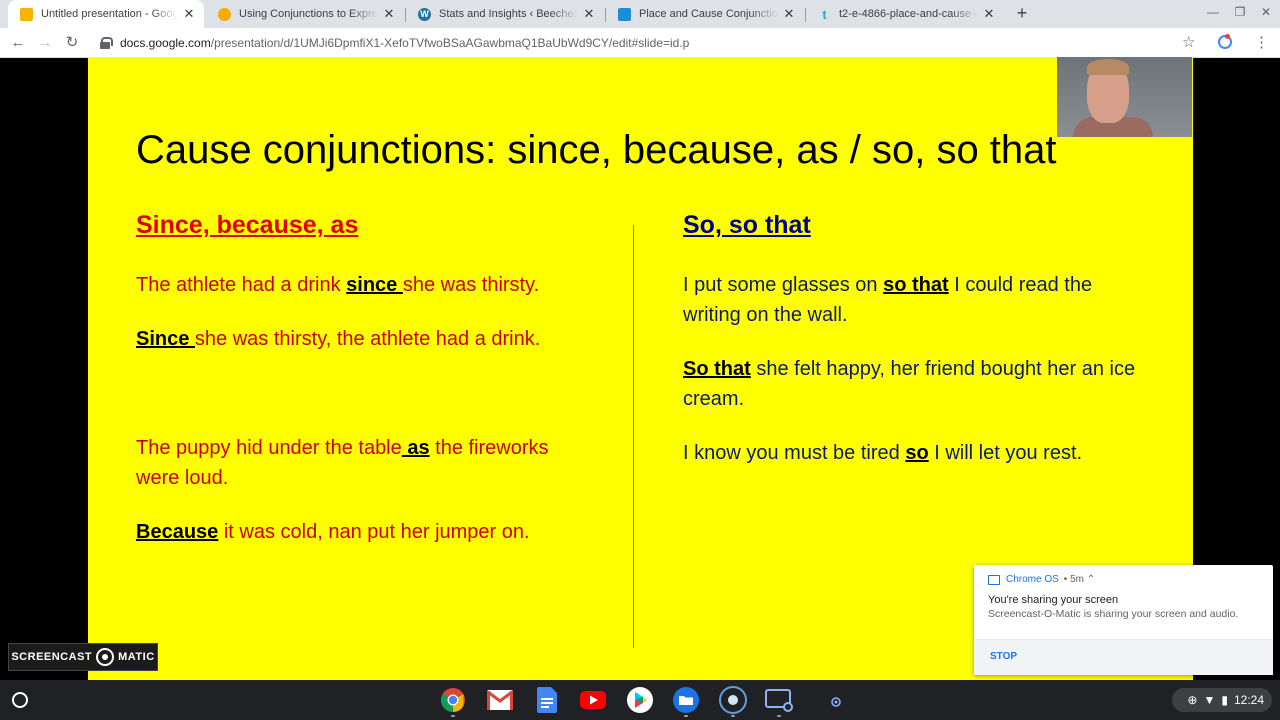 Image resolution: width=1280 pixels, height=720 pixels. What do you see at coordinates (908, 14) in the screenshot?
I see `tab-title: t2-e-4866-place-and-cause-conjunctions` at bounding box center [908, 14].